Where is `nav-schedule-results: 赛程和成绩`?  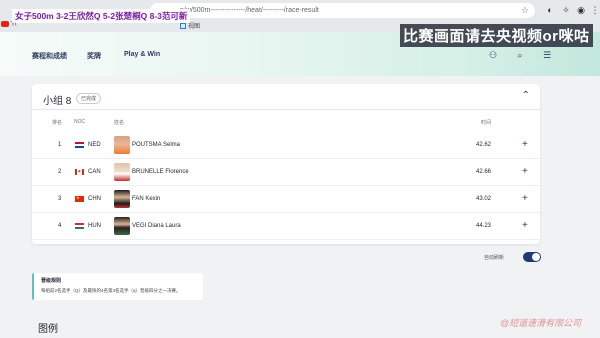 nav-schedule-results: 赛程和成绩 is located at coordinates (49, 56).